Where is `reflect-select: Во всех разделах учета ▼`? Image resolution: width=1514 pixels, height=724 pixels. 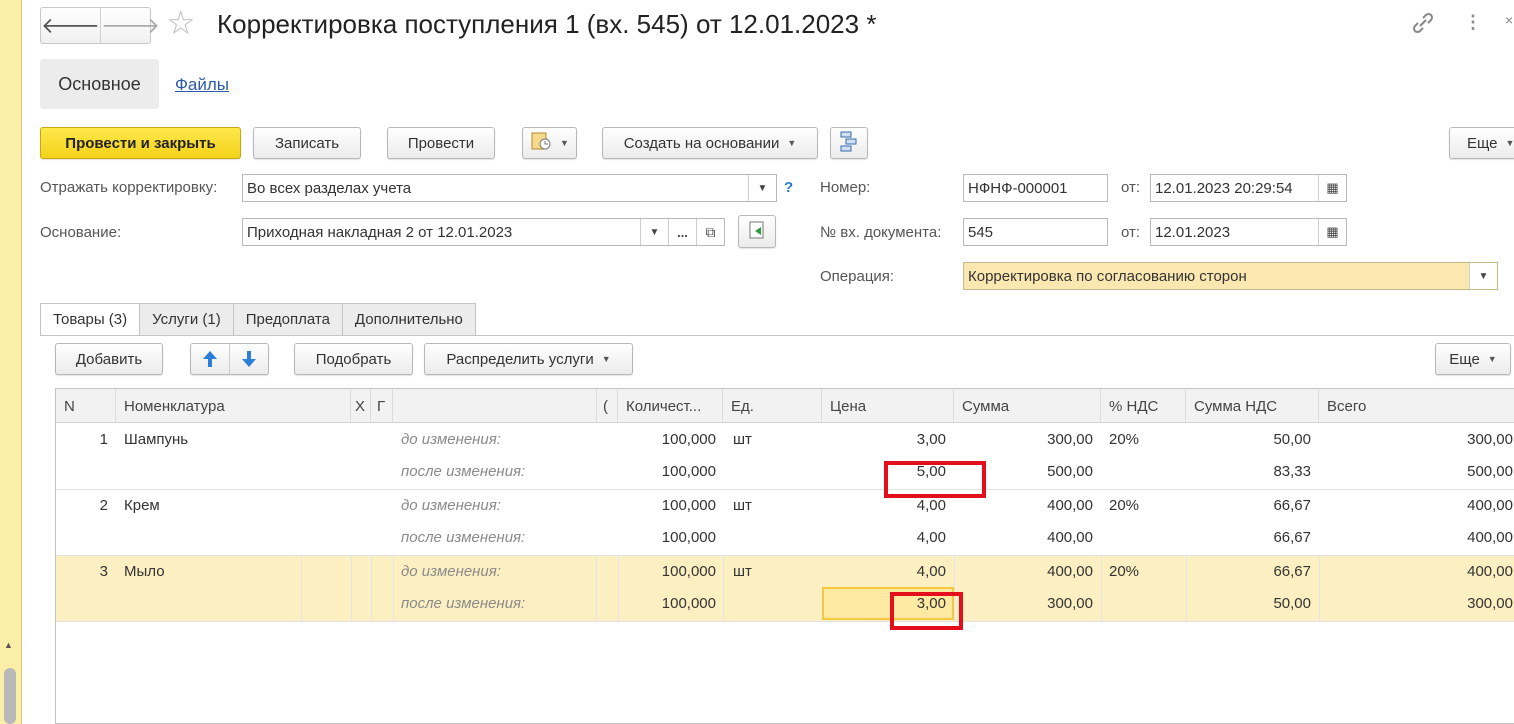 reflect-select: Во всех разделах учета ▼ is located at coordinates (509, 188).